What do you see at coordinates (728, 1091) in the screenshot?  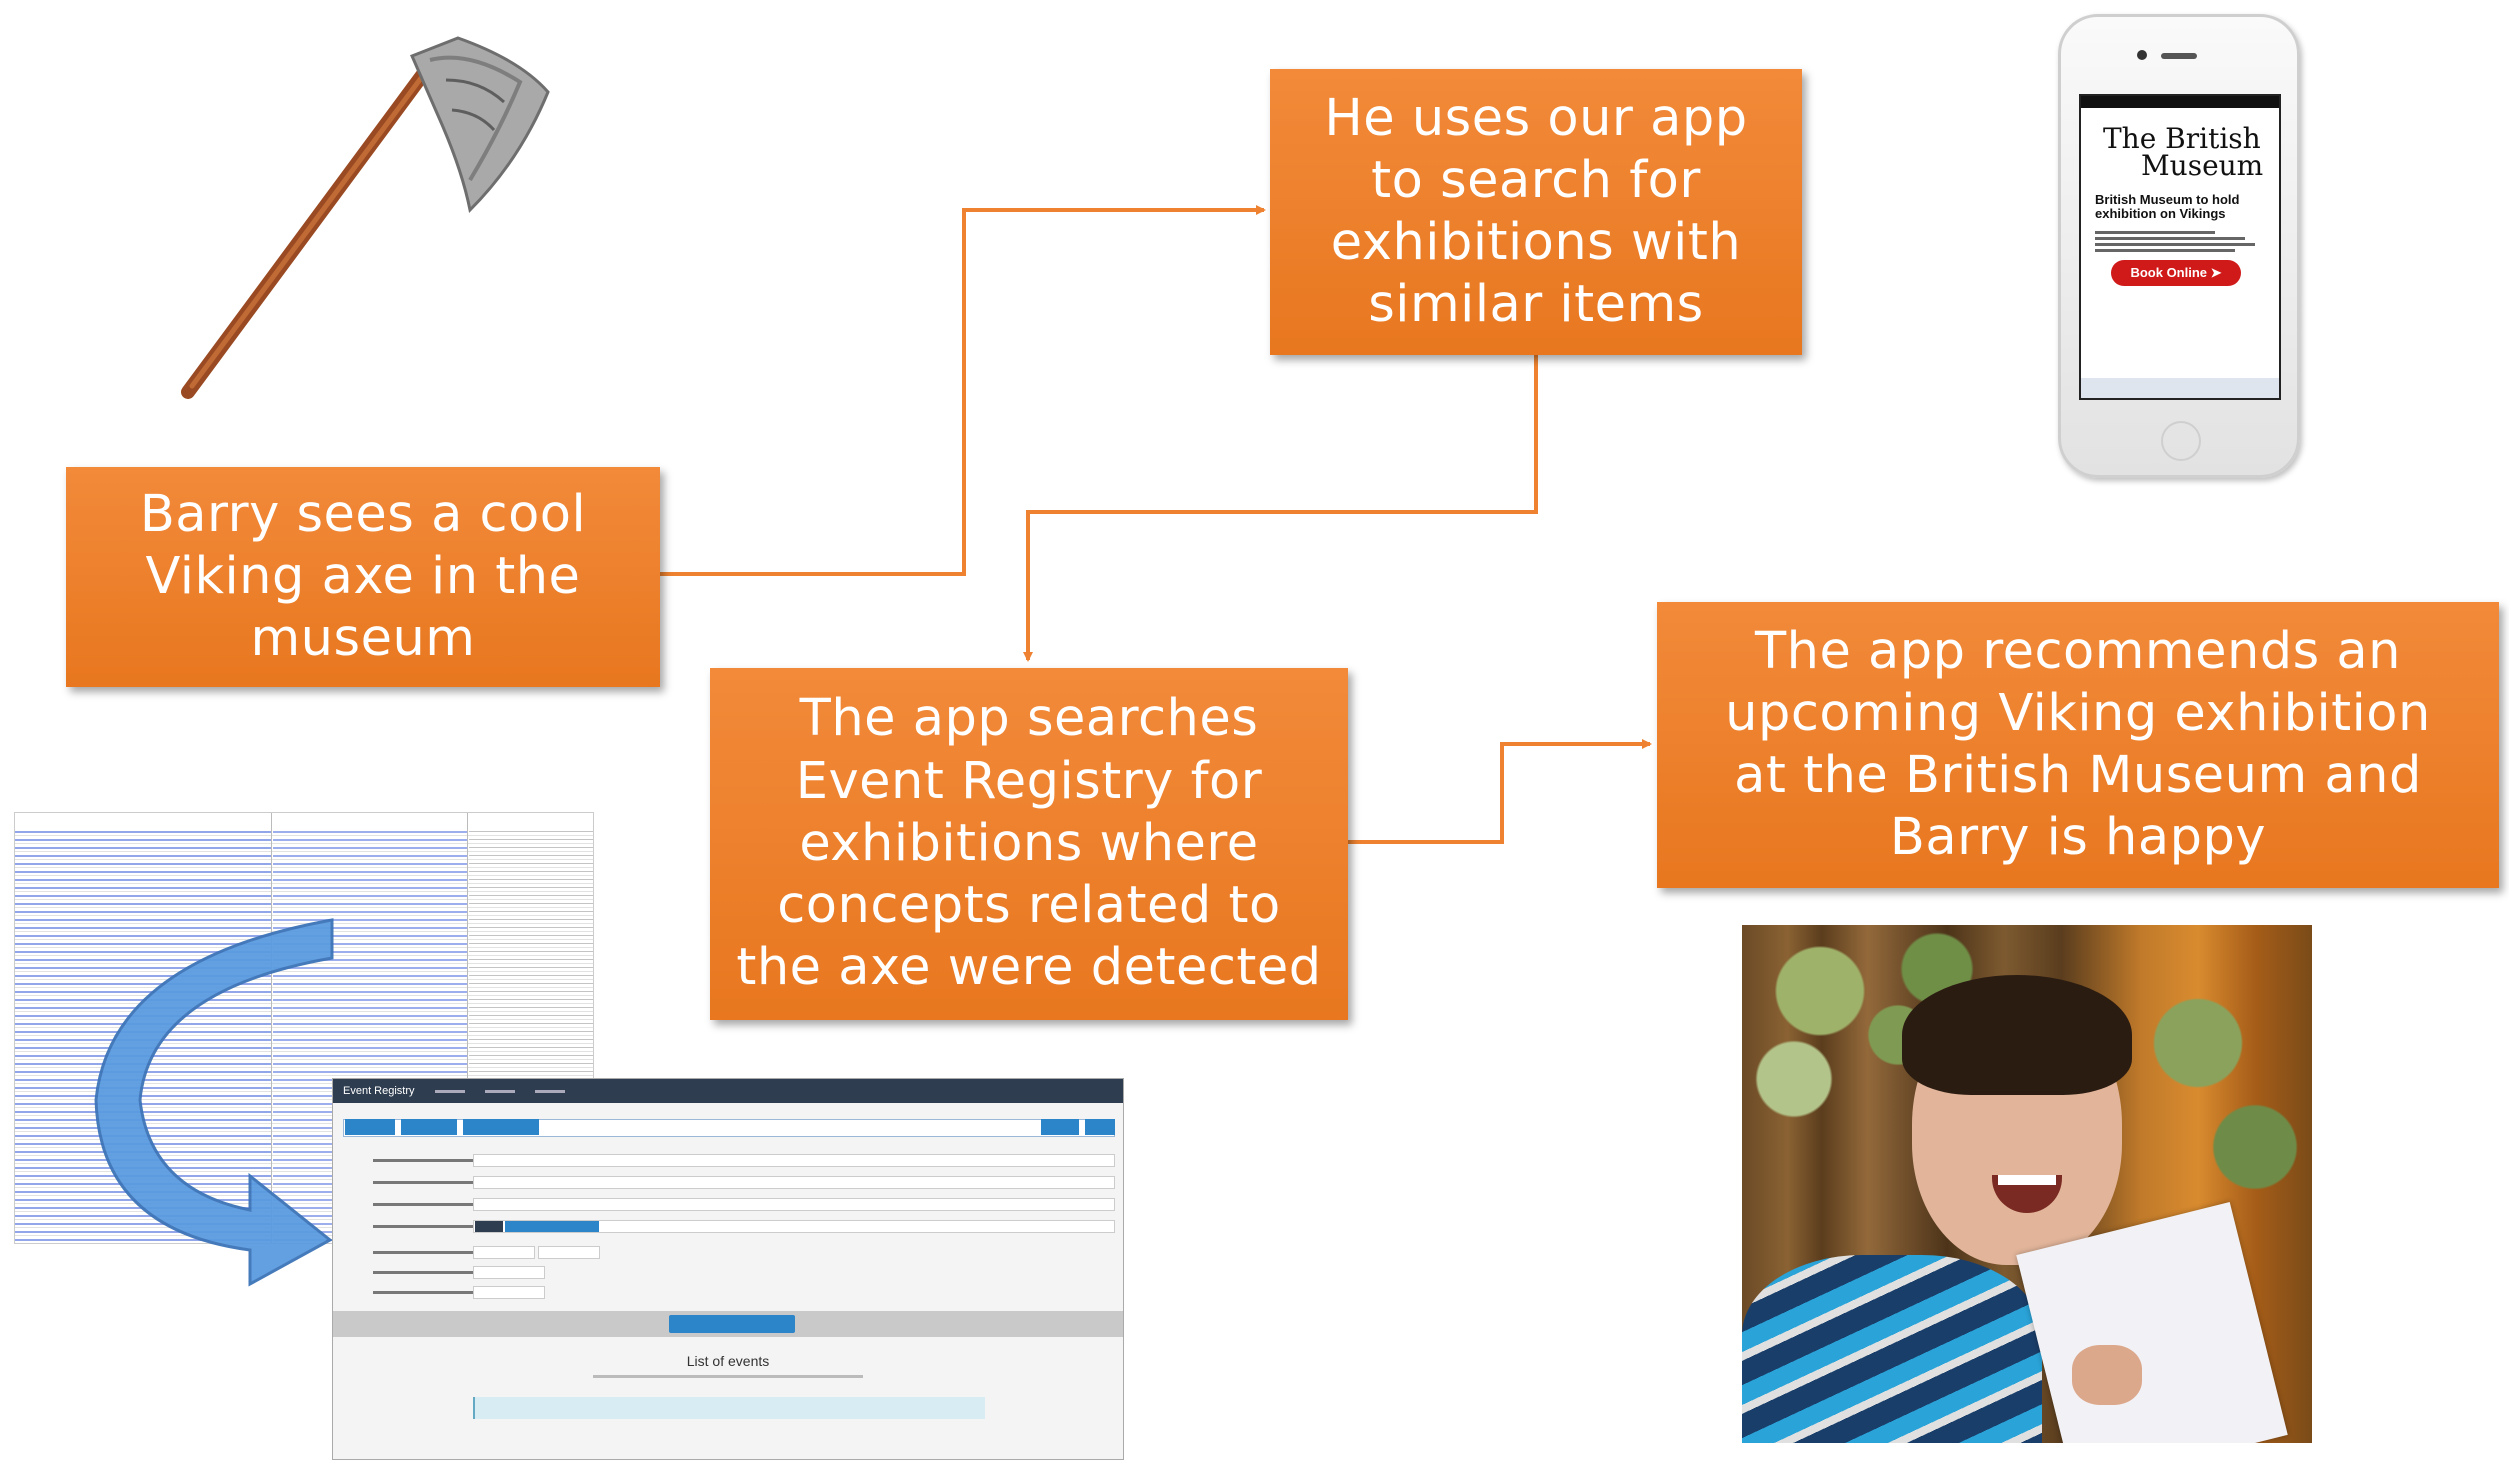 I see `event-registry-navbar: Event Registry` at bounding box center [728, 1091].